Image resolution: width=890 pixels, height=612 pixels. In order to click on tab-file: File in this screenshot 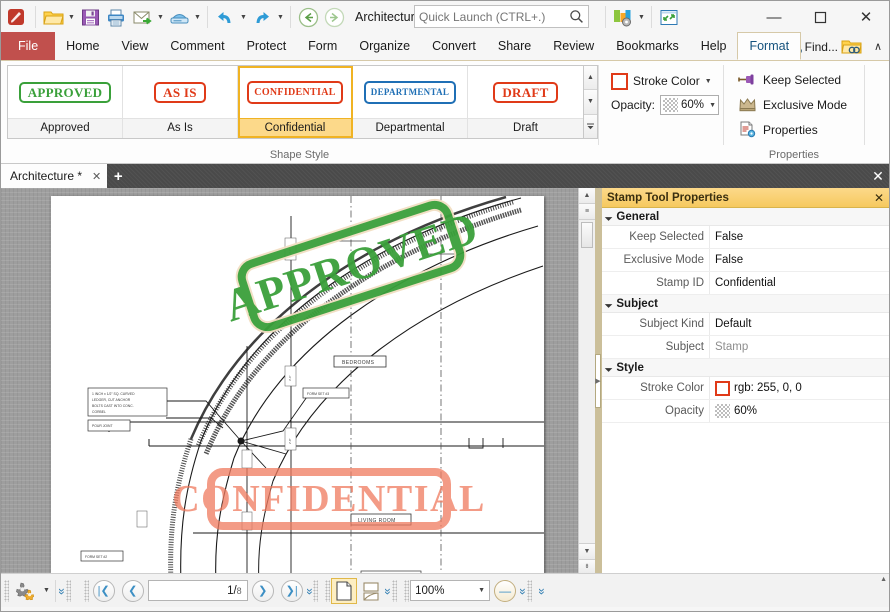, I will do `click(28, 46)`.